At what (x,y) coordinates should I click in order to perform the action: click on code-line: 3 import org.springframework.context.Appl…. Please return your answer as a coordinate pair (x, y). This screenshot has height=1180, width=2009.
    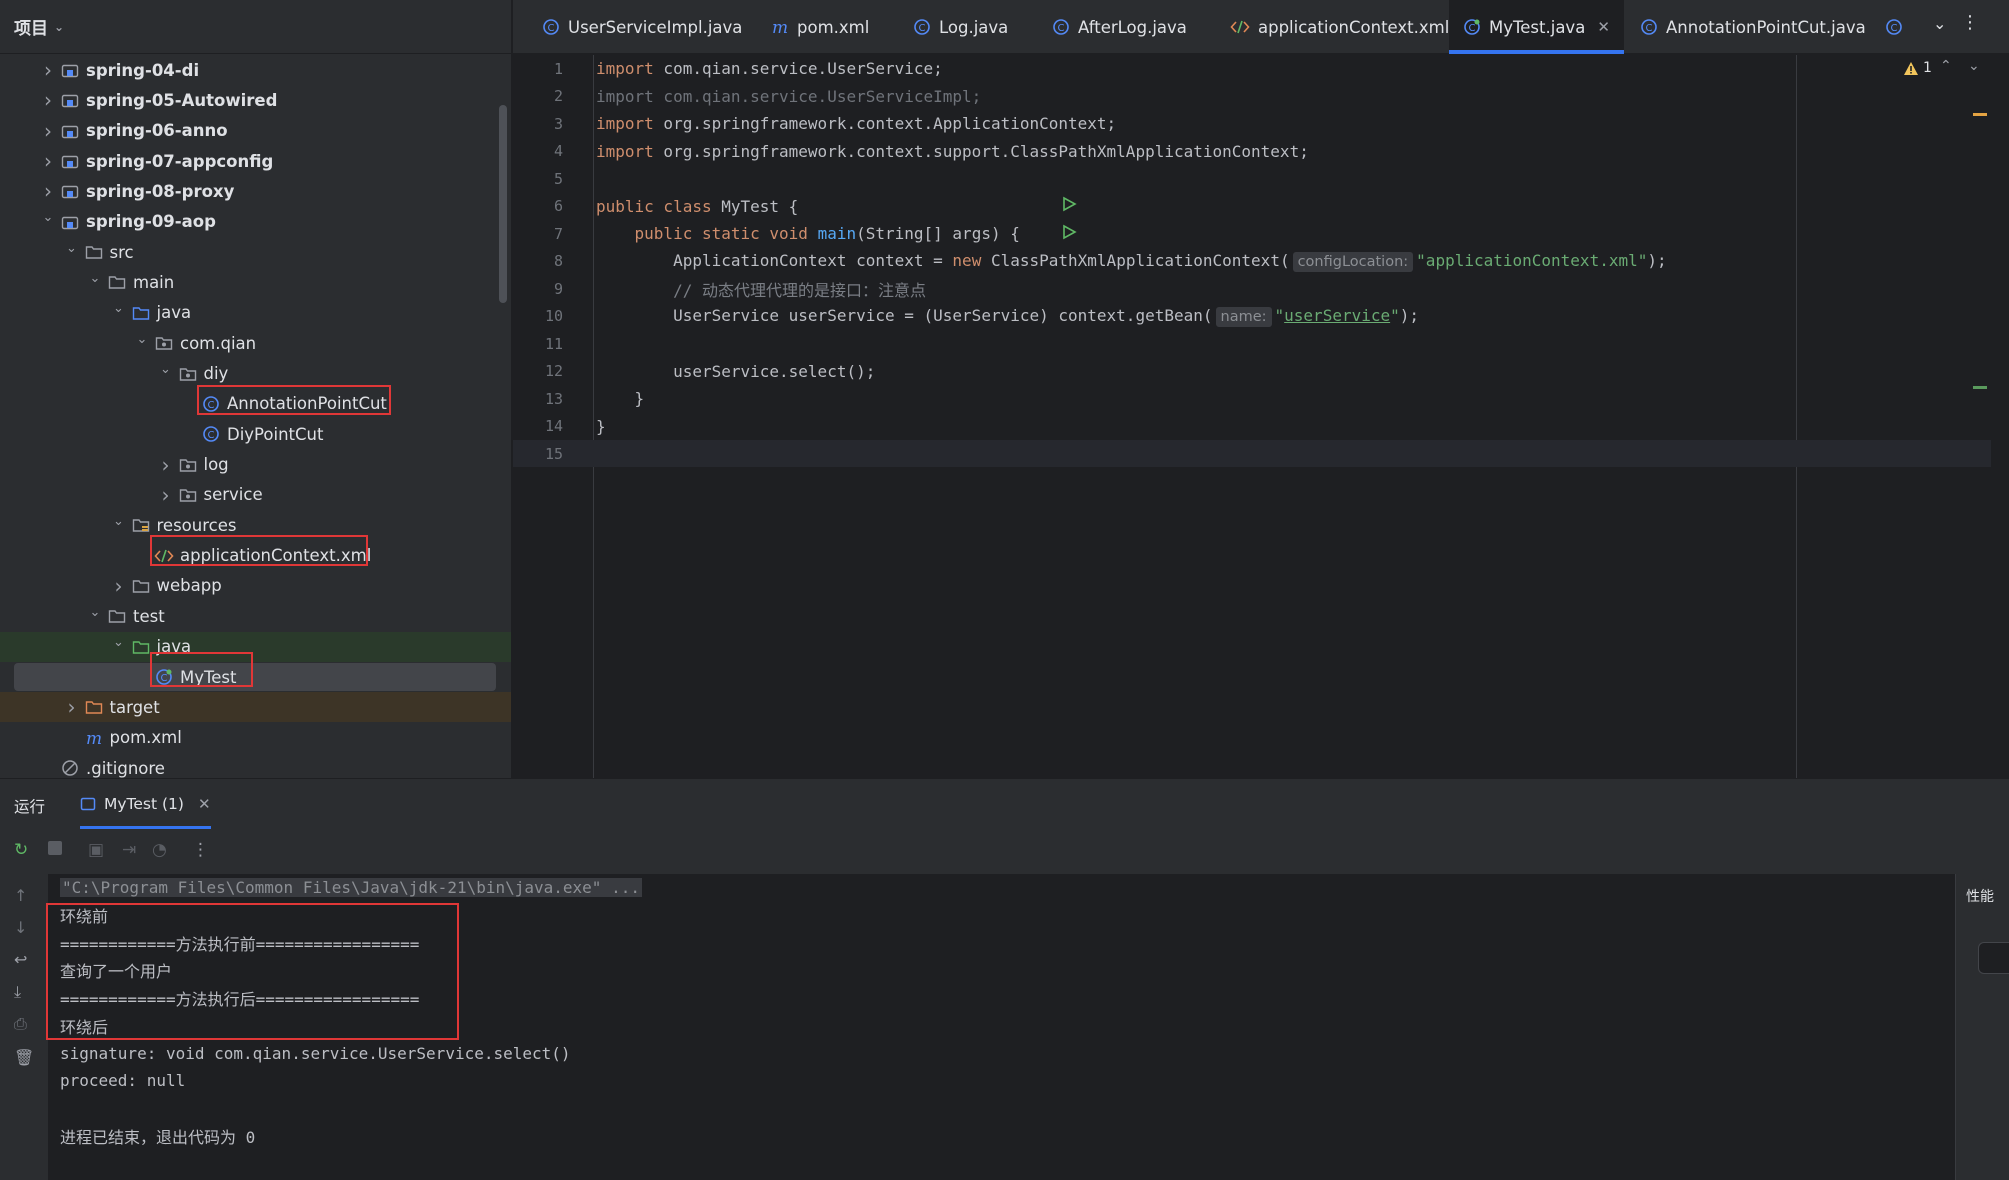
    Looking at the image, I should click on (1252, 123).